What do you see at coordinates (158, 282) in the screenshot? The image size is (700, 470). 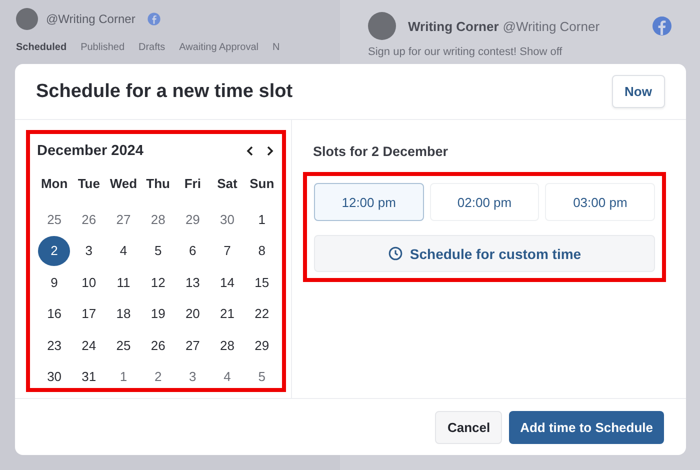 I see `calendar-day: 12` at bounding box center [158, 282].